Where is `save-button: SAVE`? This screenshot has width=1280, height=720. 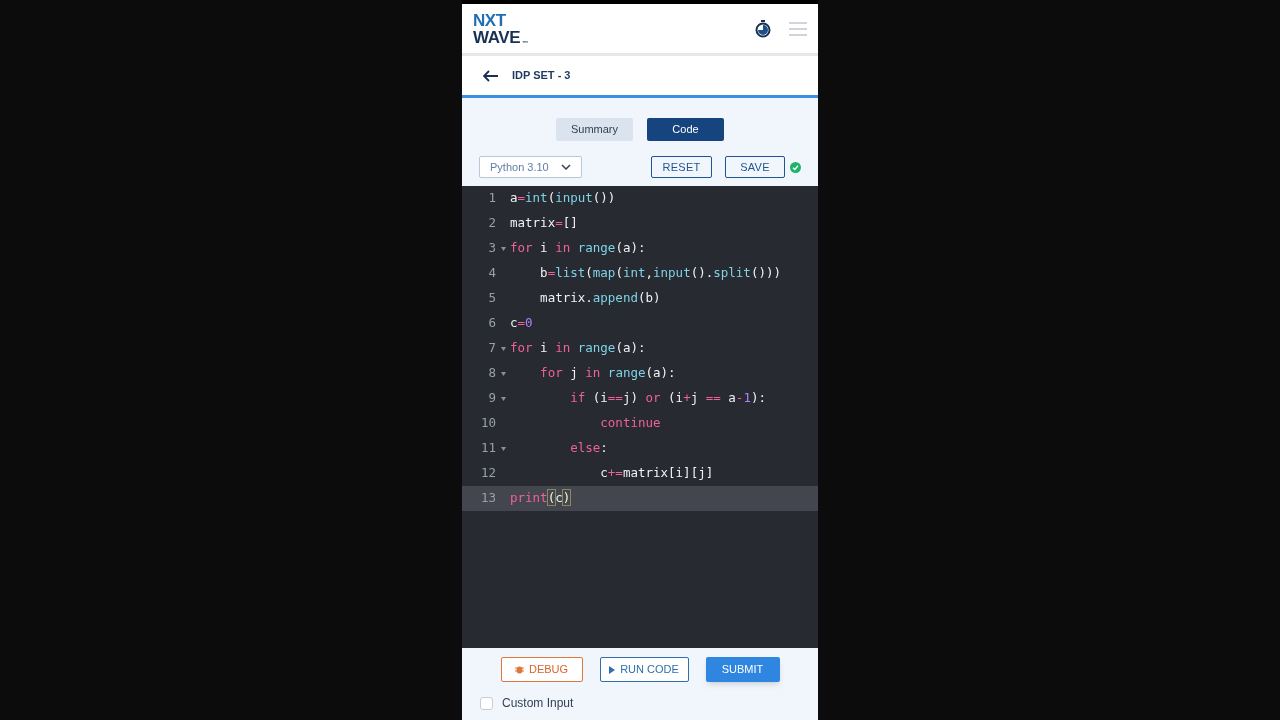
save-button: SAVE is located at coordinates (755, 167).